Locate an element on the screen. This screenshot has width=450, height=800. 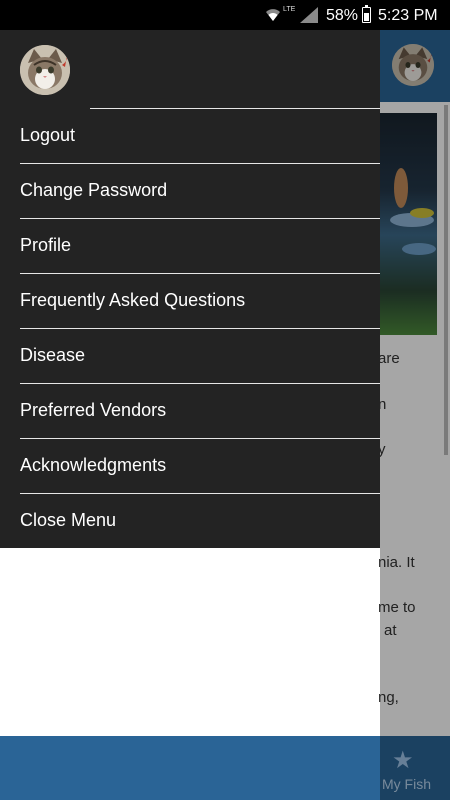
menu-item-preferred-vendors: Preferred Vendors is located at coordinates (190, 411).